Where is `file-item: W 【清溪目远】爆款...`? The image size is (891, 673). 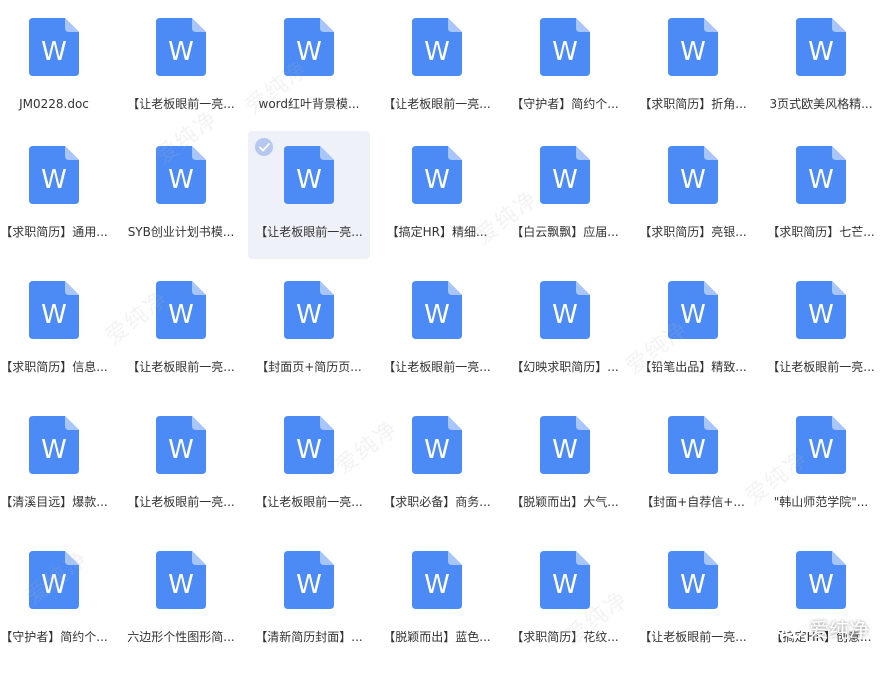
file-item: W 【清溪目远】爆款... is located at coordinates (57, 465).